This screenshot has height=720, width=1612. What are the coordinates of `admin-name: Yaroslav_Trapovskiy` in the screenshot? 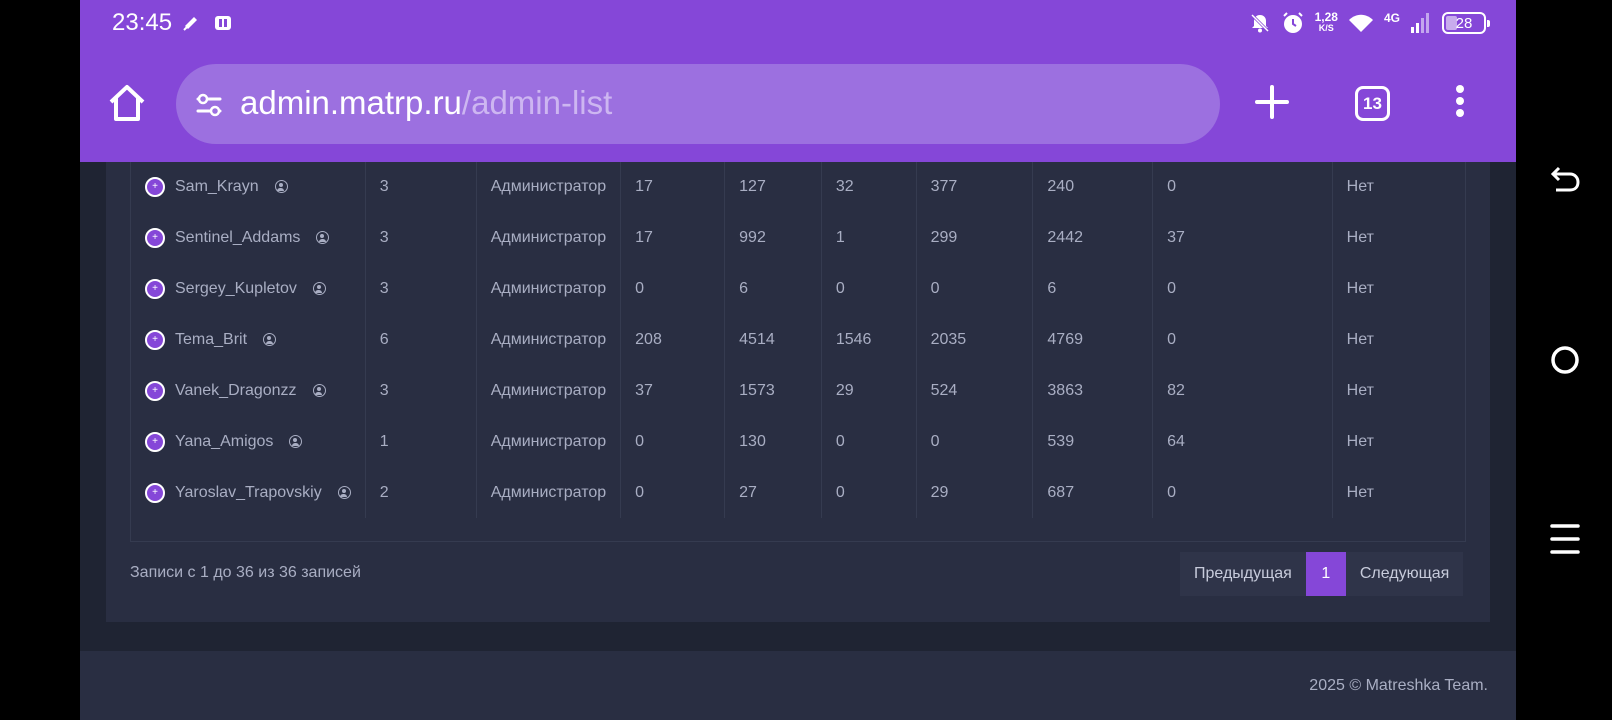 It's located at (248, 492).